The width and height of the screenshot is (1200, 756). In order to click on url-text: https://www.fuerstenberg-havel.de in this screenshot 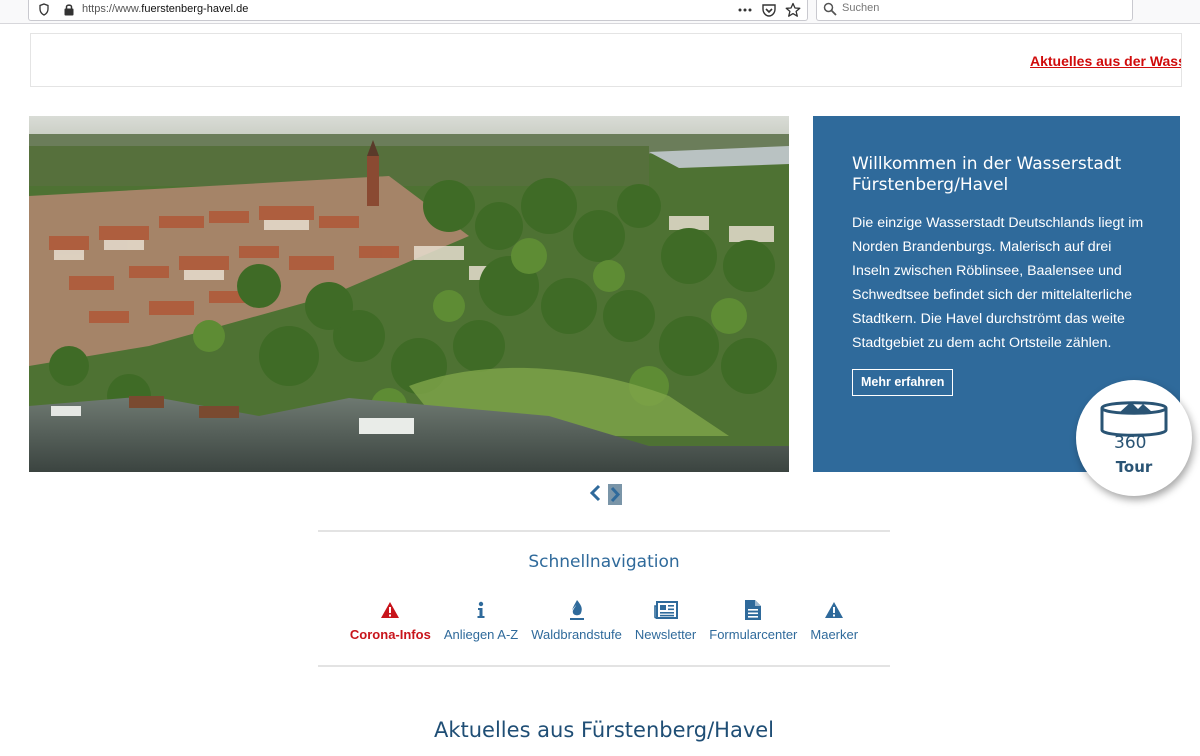, I will do `click(165, 9)`.